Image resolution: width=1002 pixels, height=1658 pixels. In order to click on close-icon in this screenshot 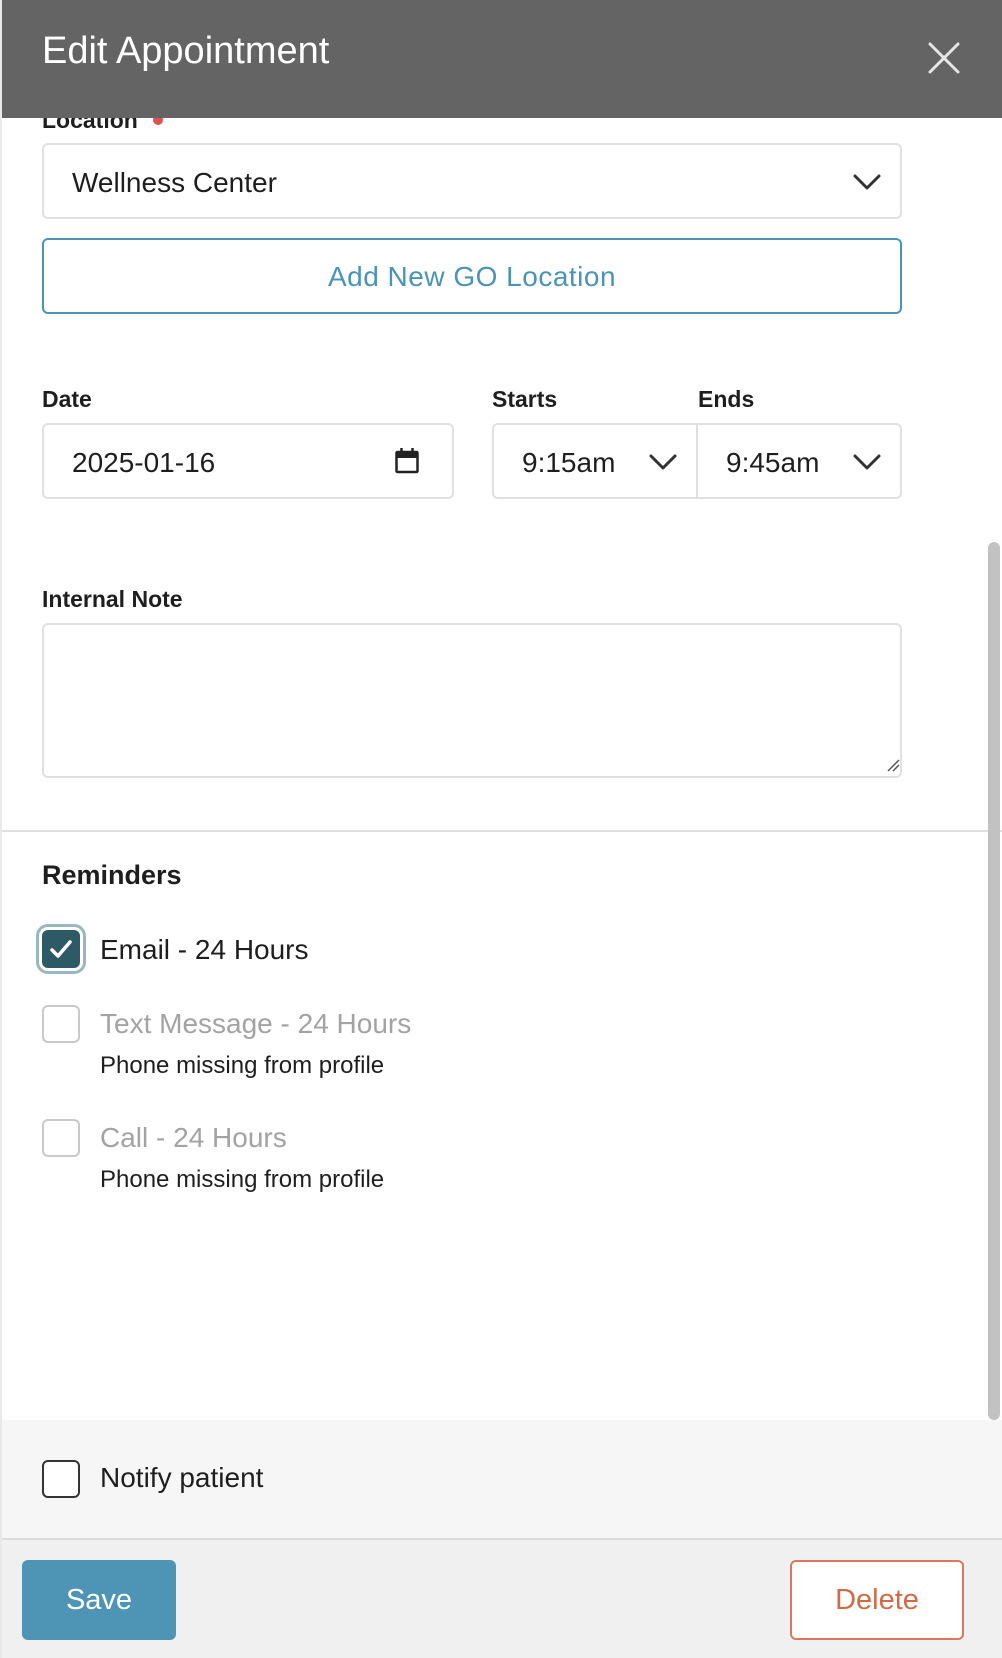, I will do `click(944, 58)`.